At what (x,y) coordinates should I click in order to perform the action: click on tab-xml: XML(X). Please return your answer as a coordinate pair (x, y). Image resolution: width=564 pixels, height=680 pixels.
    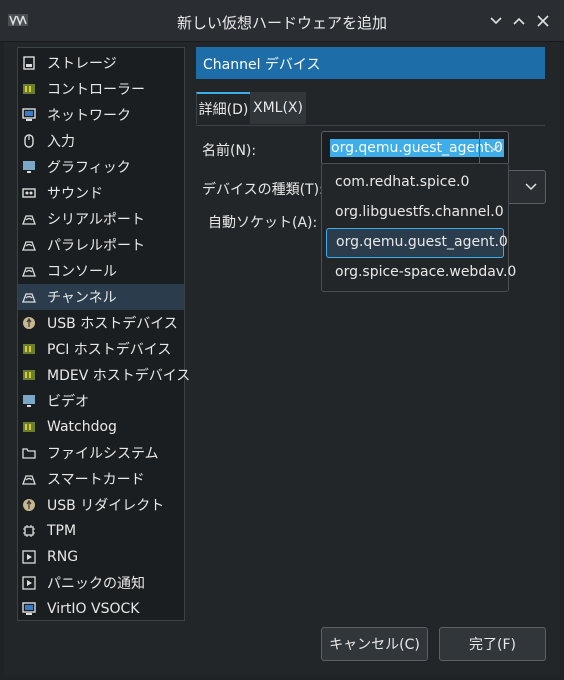
    Looking at the image, I should click on (278, 108).